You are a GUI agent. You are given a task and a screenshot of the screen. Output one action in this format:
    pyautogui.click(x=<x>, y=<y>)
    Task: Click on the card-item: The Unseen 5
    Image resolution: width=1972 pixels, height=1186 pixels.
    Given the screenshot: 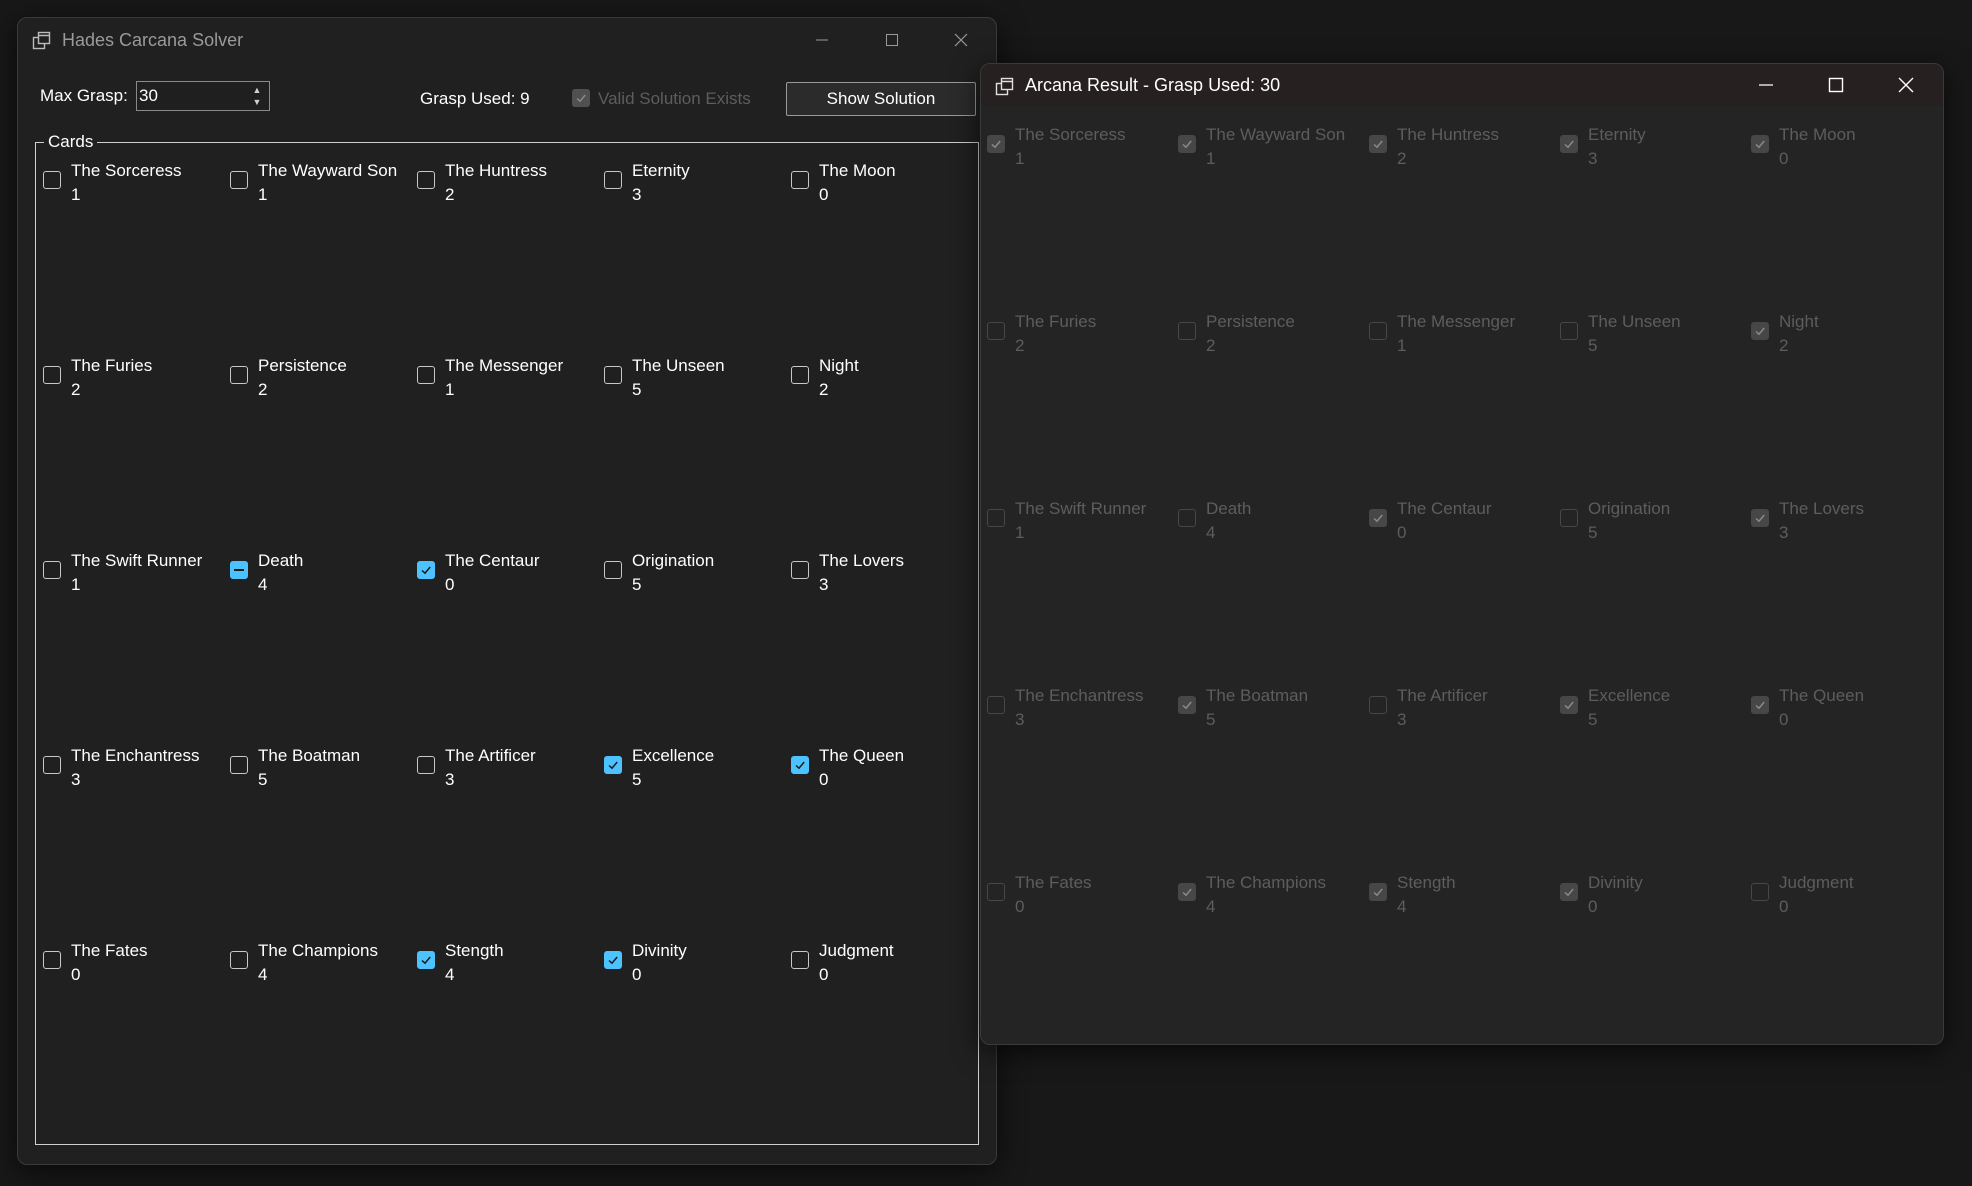 What is the action you would take?
    pyautogui.click(x=697, y=452)
    